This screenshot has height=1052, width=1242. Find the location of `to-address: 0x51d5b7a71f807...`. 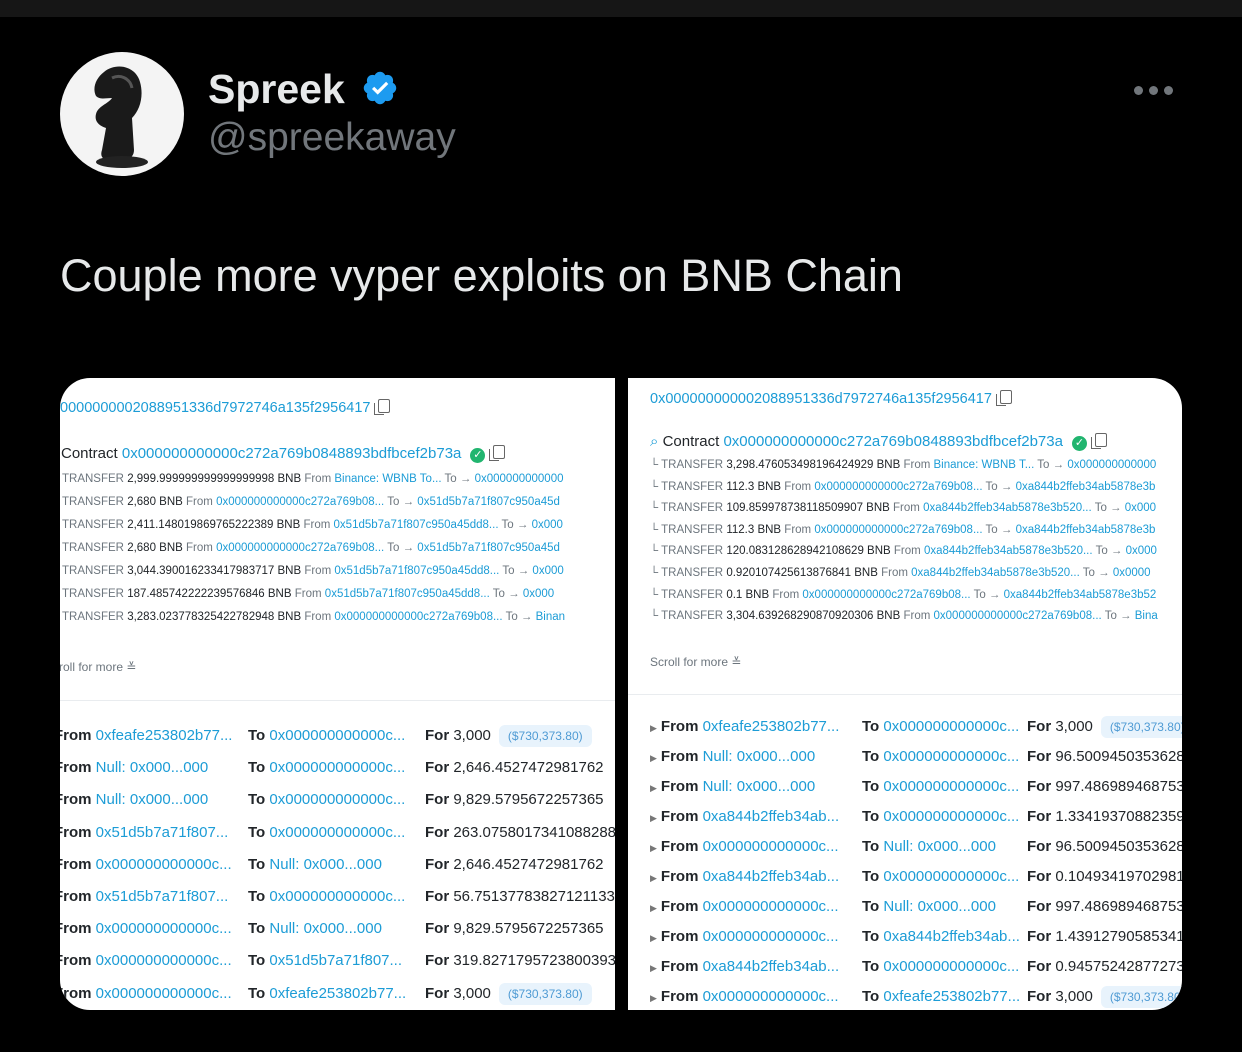

to-address: 0x51d5b7a71f807... is located at coordinates (335, 960).